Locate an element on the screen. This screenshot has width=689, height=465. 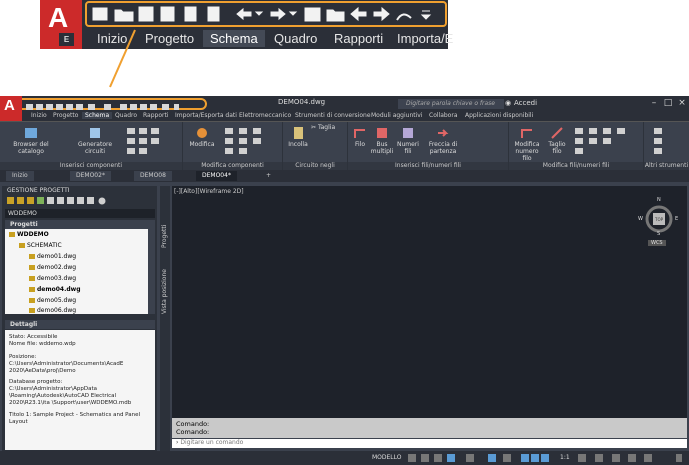
numeri-fili-button: Numeri fili is located at coordinates (408, 140).